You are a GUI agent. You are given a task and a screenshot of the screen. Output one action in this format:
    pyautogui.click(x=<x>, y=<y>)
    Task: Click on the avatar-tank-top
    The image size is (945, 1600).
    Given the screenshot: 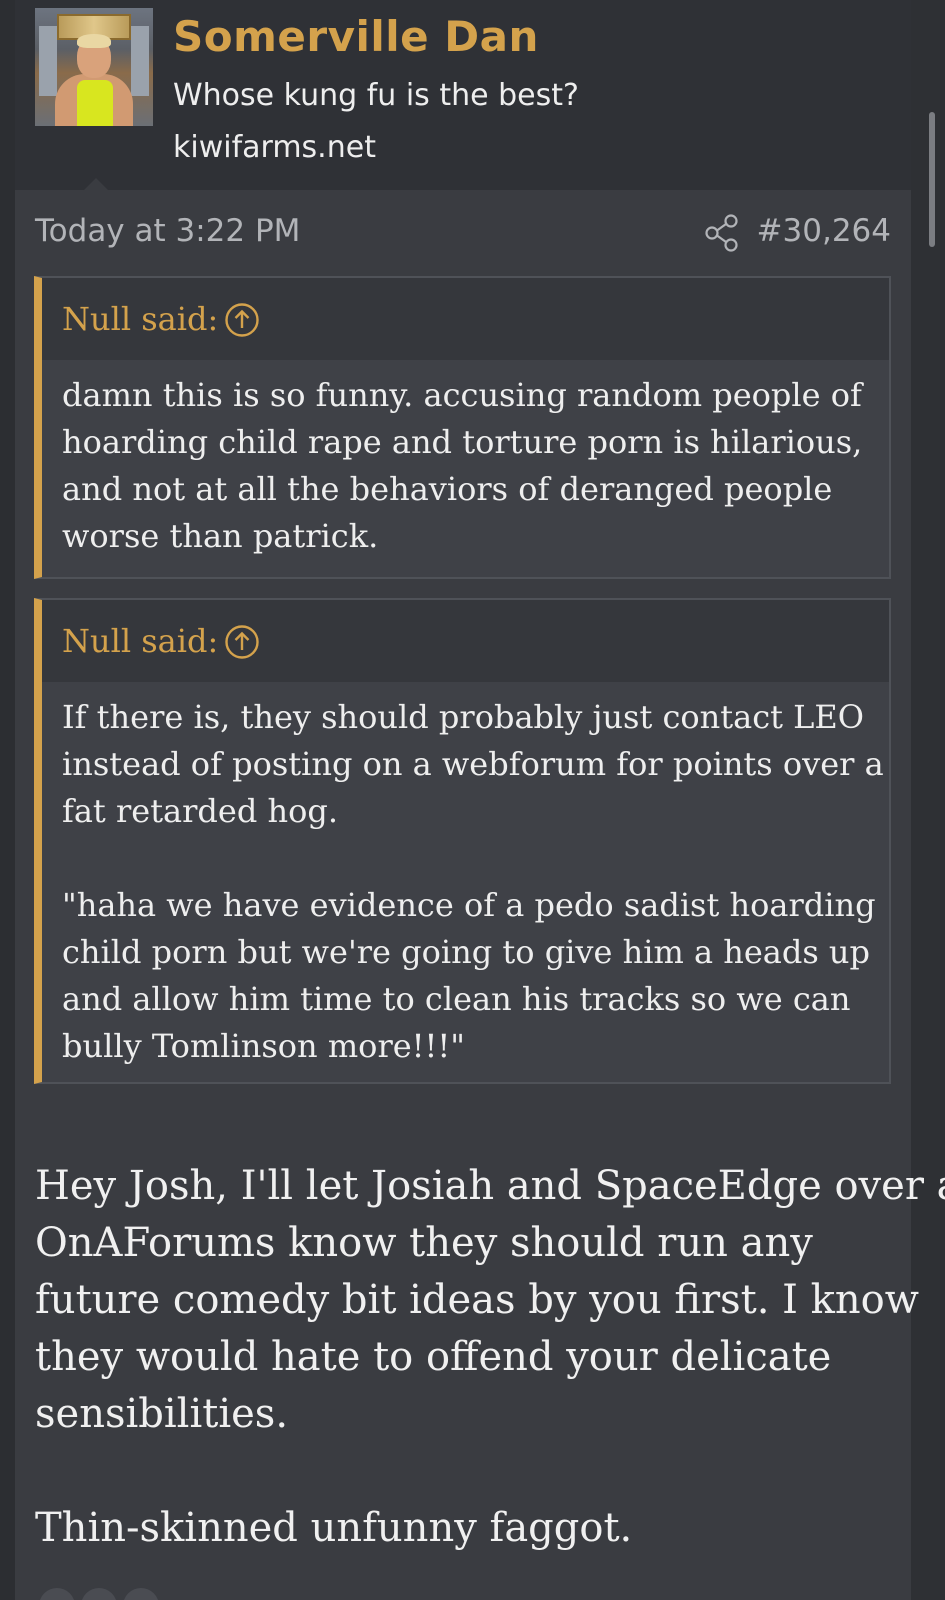 What is the action you would take?
    pyautogui.click(x=95, y=103)
    